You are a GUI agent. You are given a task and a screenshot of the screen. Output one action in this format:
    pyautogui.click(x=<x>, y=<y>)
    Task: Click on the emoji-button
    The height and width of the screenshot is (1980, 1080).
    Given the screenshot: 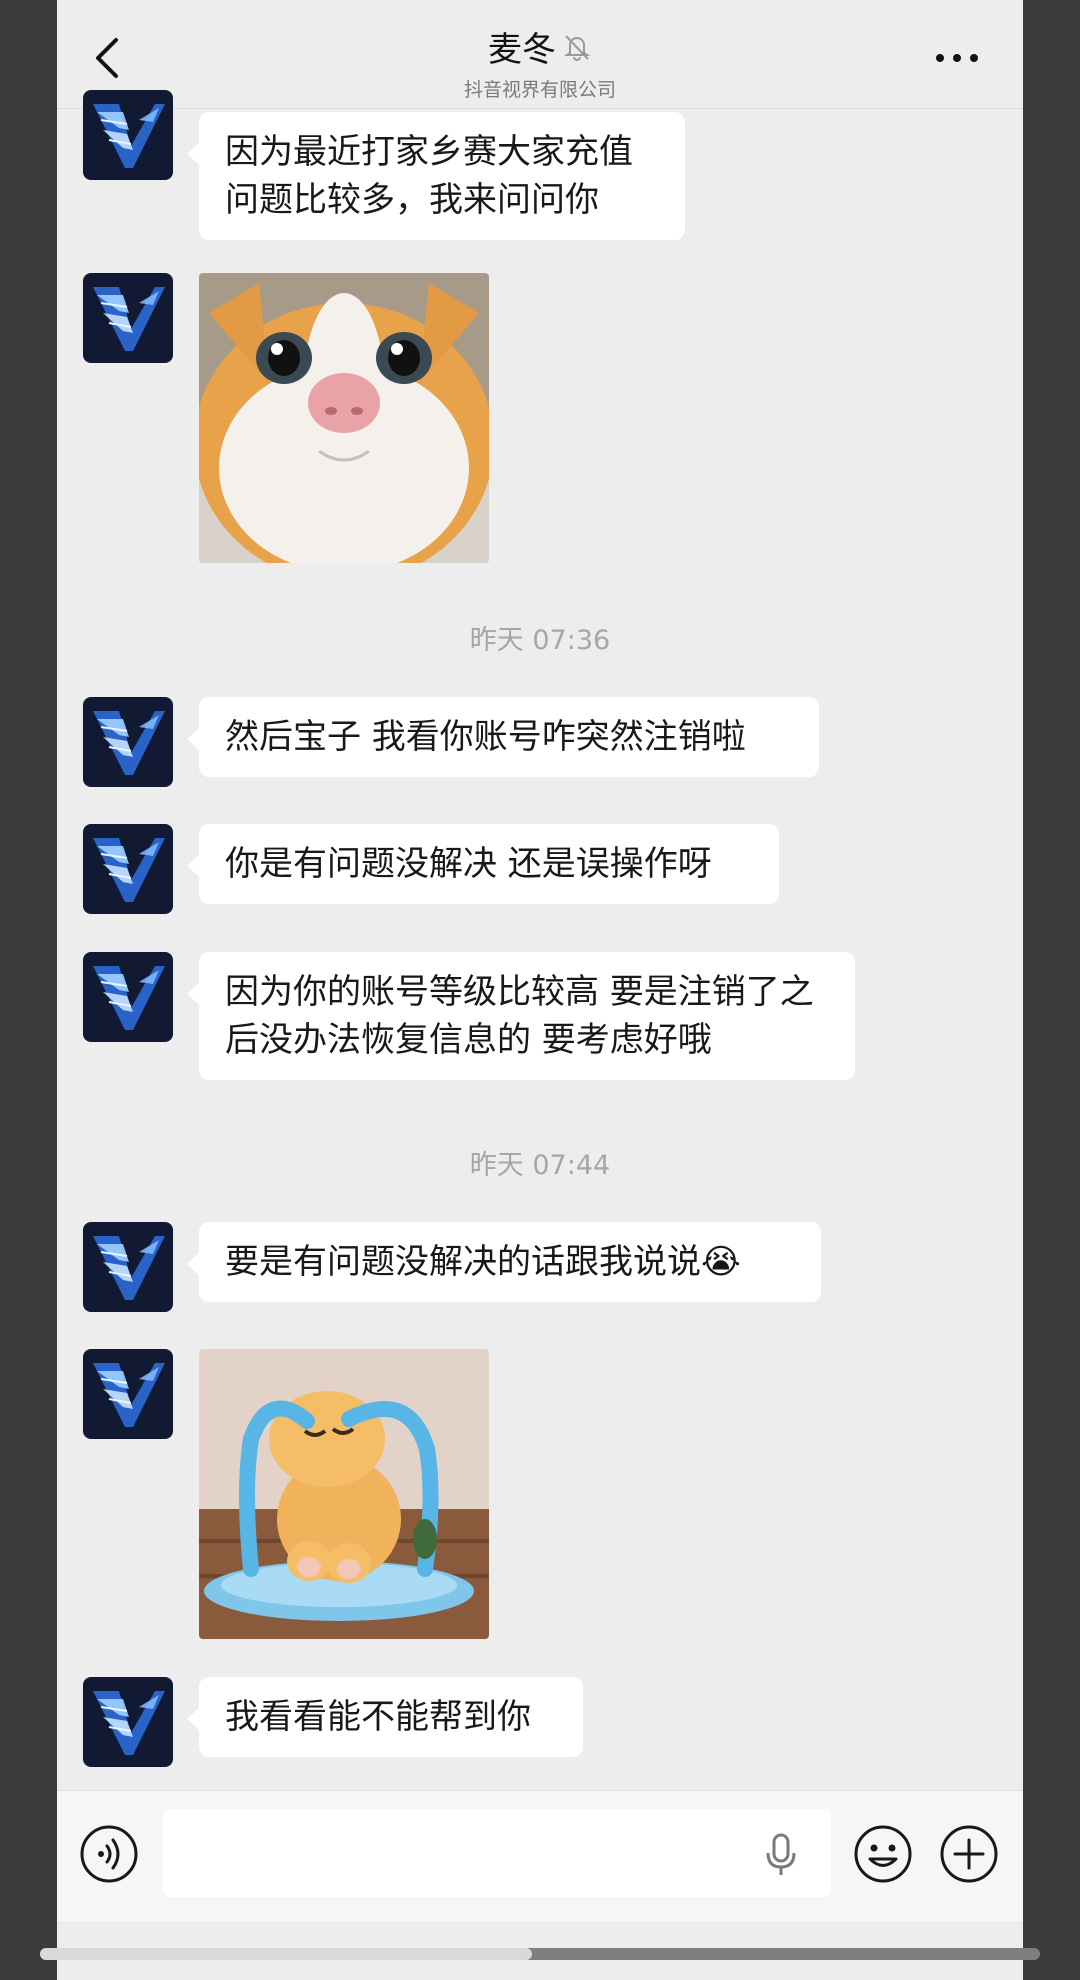 What is the action you would take?
    pyautogui.click(x=883, y=1854)
    